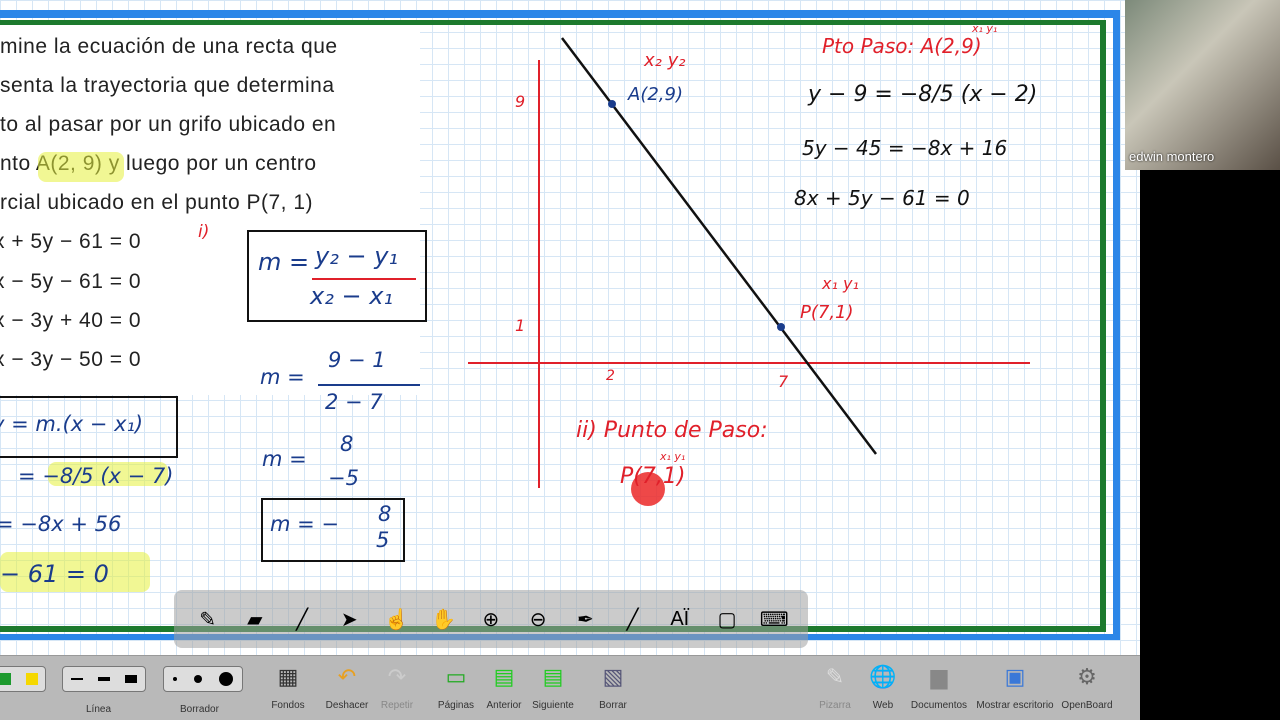 The height and width of the screenshot is (720, 1280). What do you see at coordinates (585, 619) in the screenshot?
I see `pen-tool-icon: ✒` at bounding box center [585, 619].